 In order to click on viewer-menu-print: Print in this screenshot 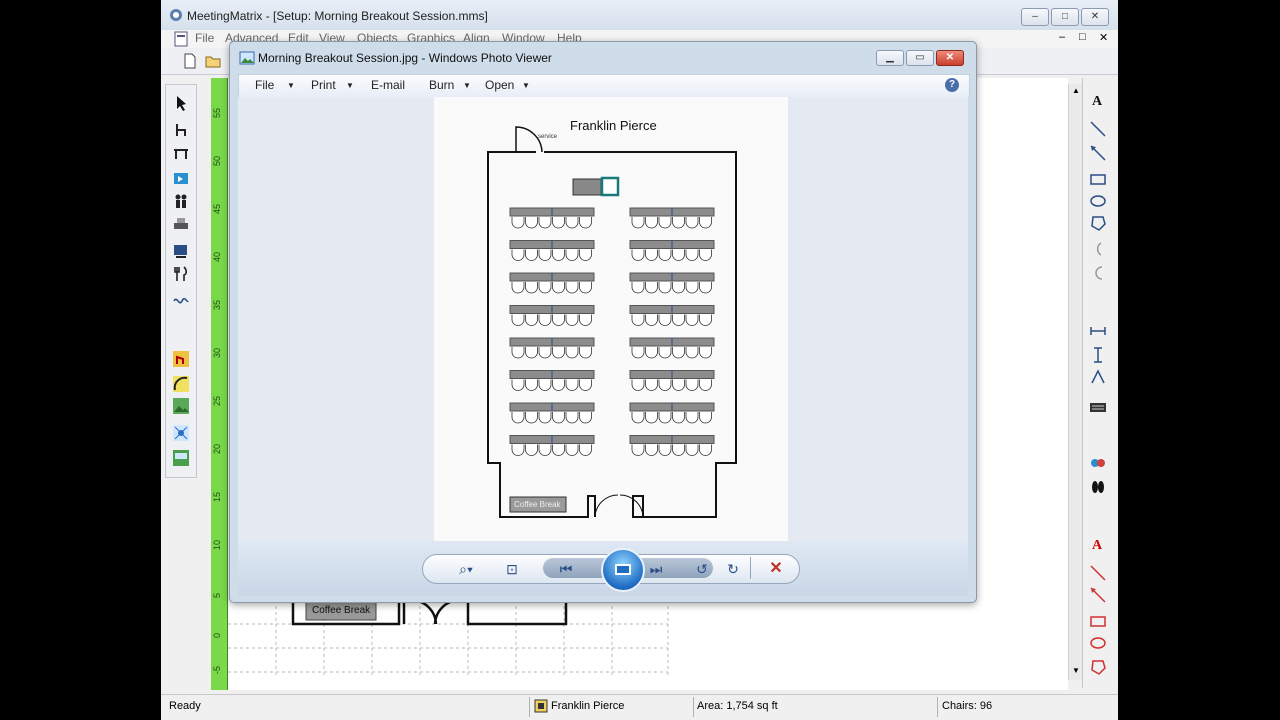, I will do `click(323, 85)`.